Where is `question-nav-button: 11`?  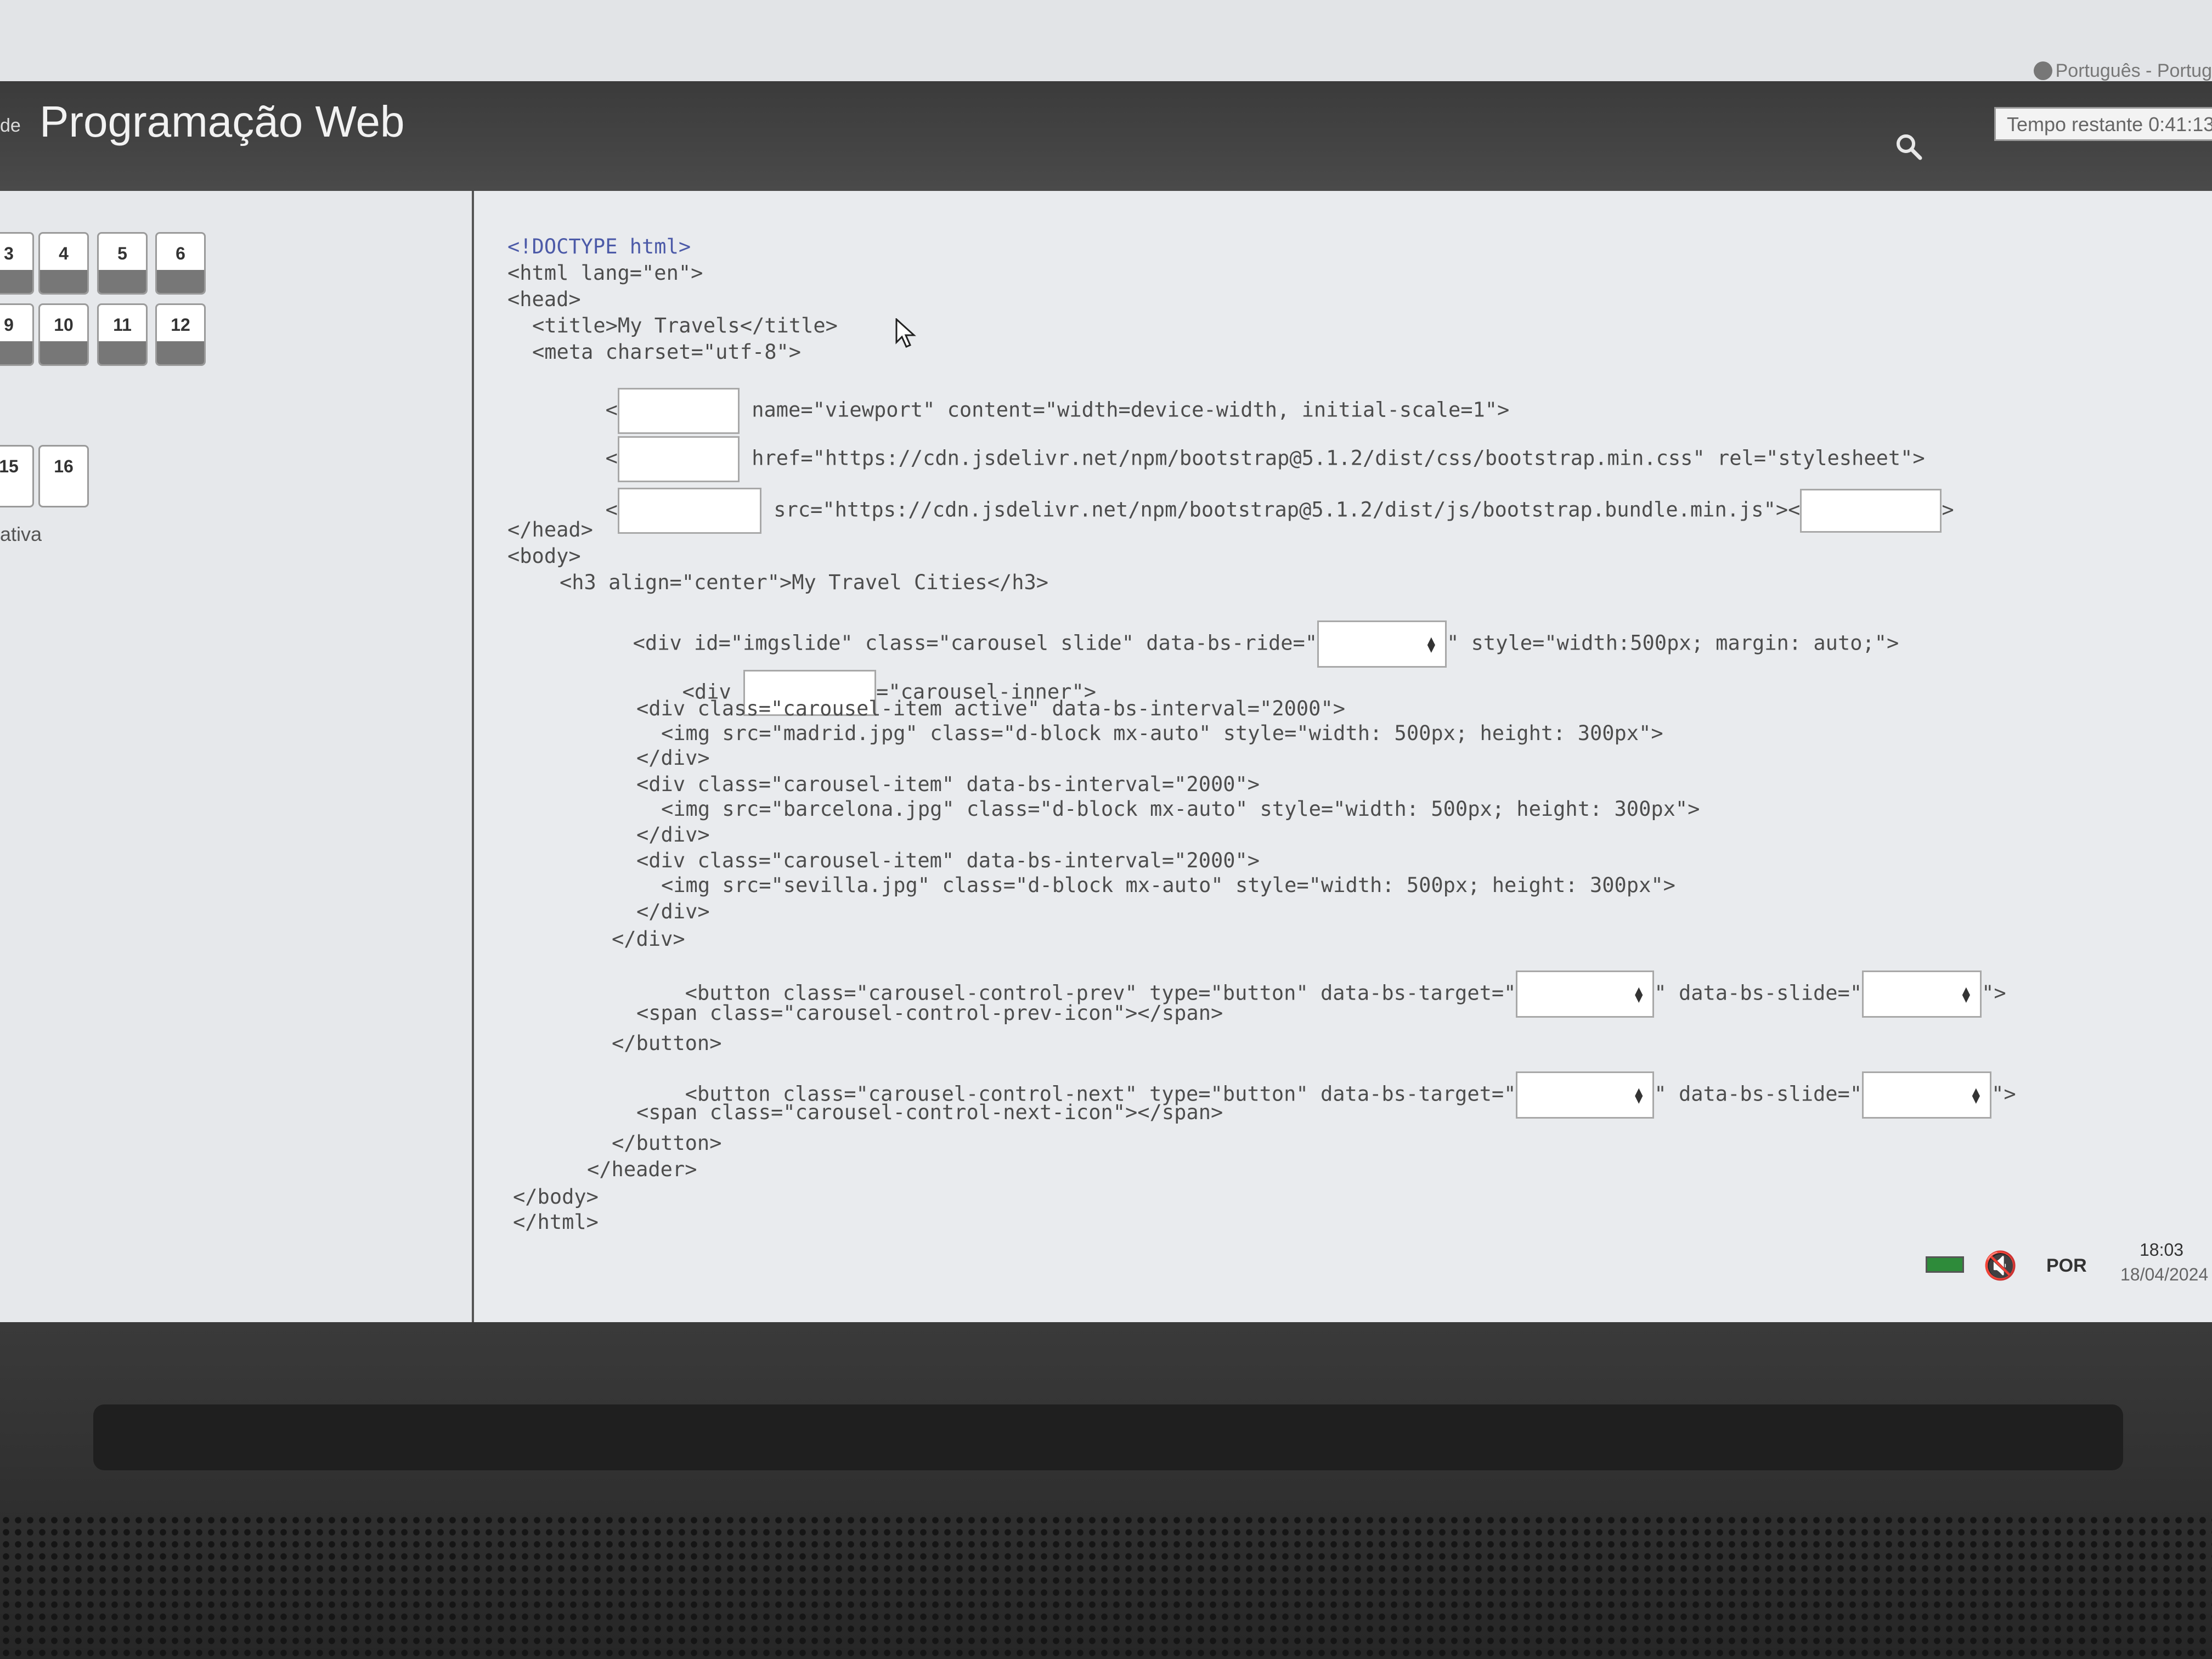 question-nav-button: 11 is located at coordinates (122, 334).